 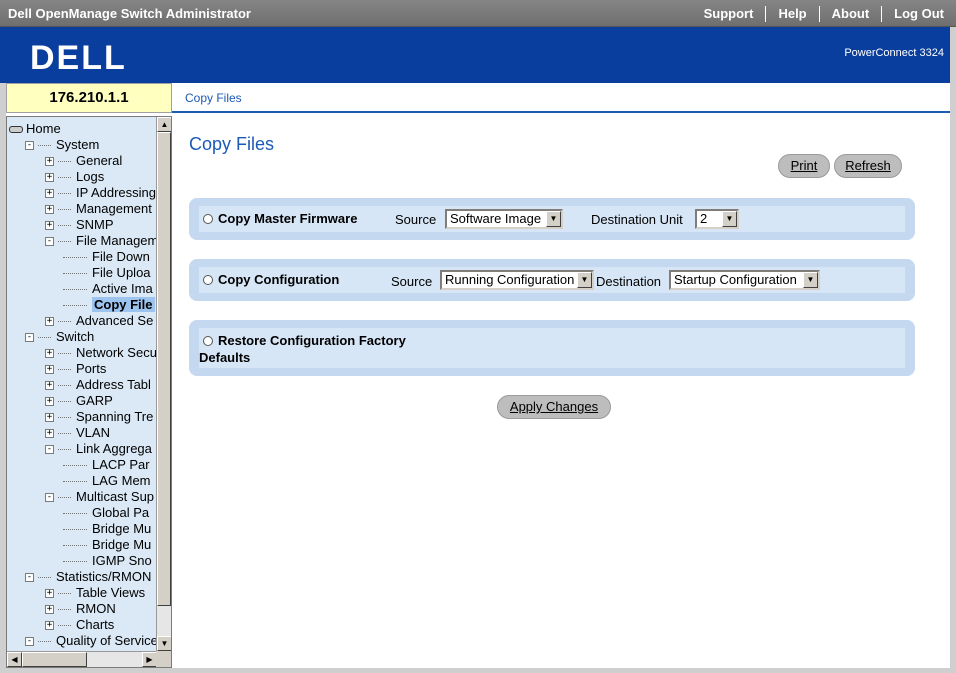 What do you see at coordinates (164, 369) in the screenshot?
I see `scroll-thumb` at bounding box center [164, 369].